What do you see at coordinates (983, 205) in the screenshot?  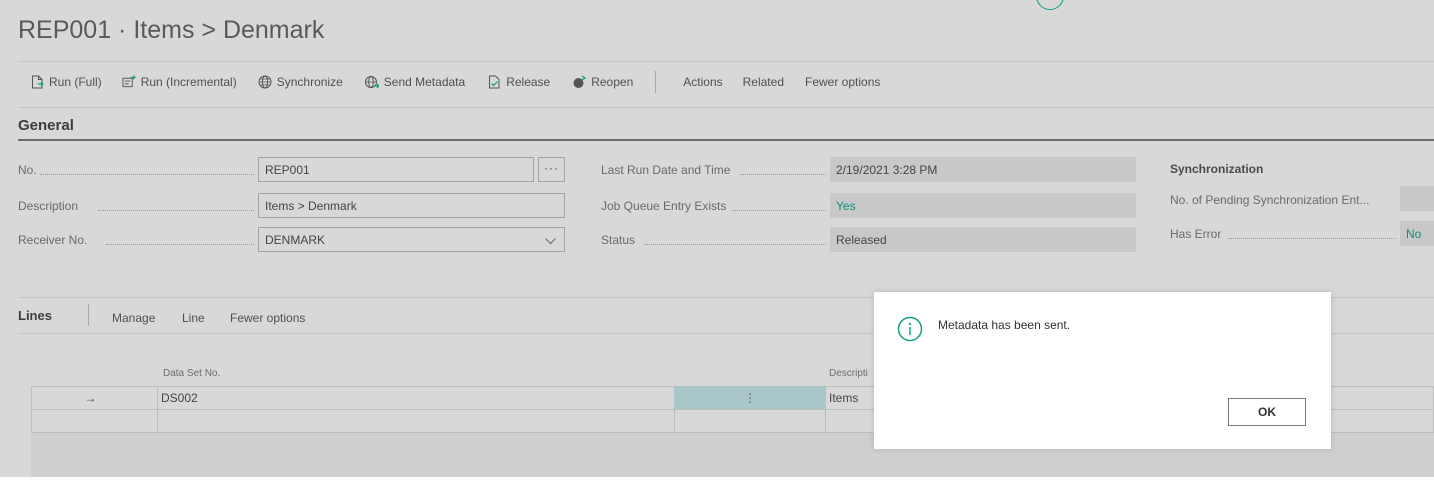 I see `job-queue-value: Yes` at bounding box center [983, 205].